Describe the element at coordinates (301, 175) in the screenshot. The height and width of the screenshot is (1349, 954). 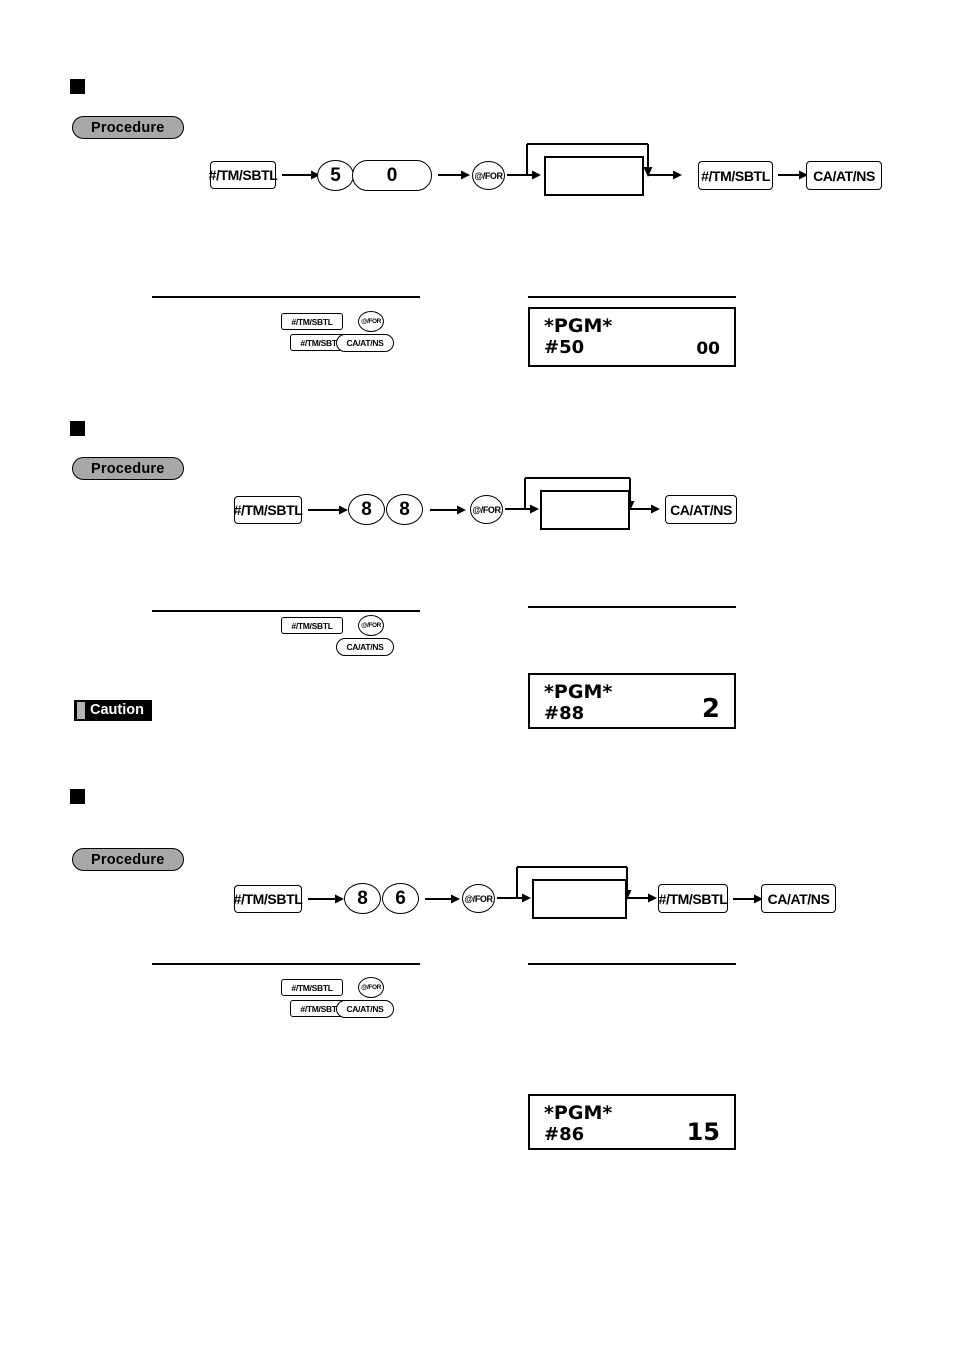
I see `arrow-1a` at that location.